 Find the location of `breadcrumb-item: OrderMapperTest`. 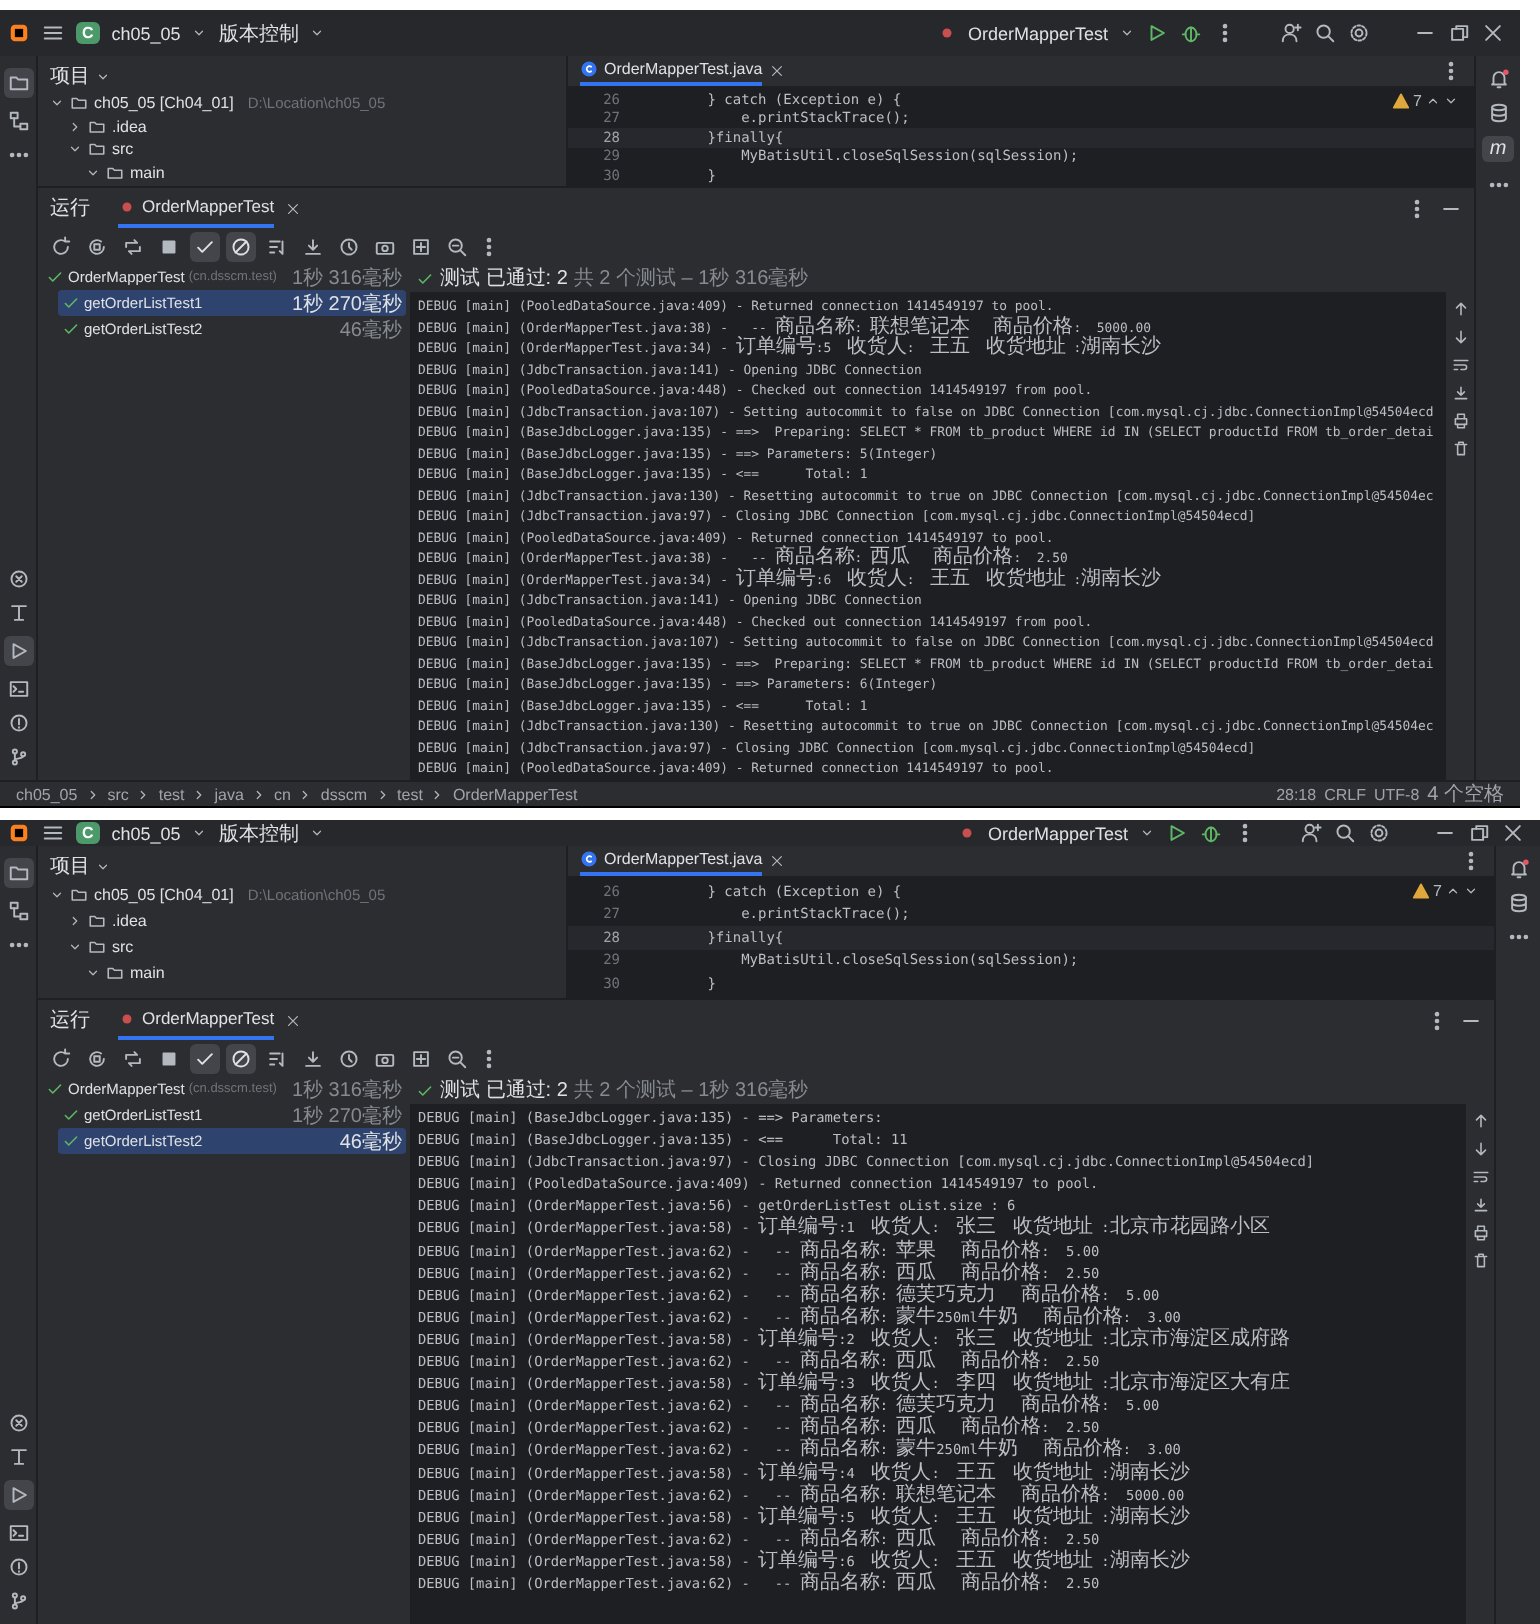

breadcrumb-item: OrderMapperTest is located at coordinates (515, 794).